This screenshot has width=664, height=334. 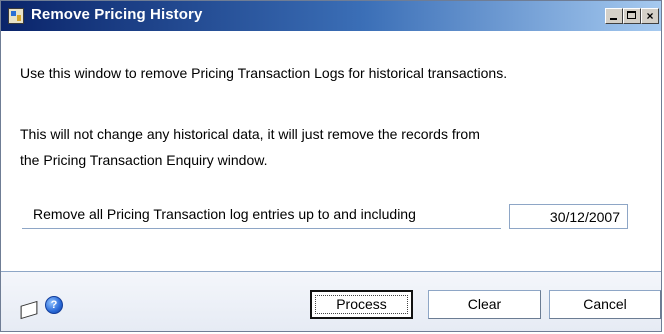 I want to click on close-button: ×, so click(x=650, y=16).